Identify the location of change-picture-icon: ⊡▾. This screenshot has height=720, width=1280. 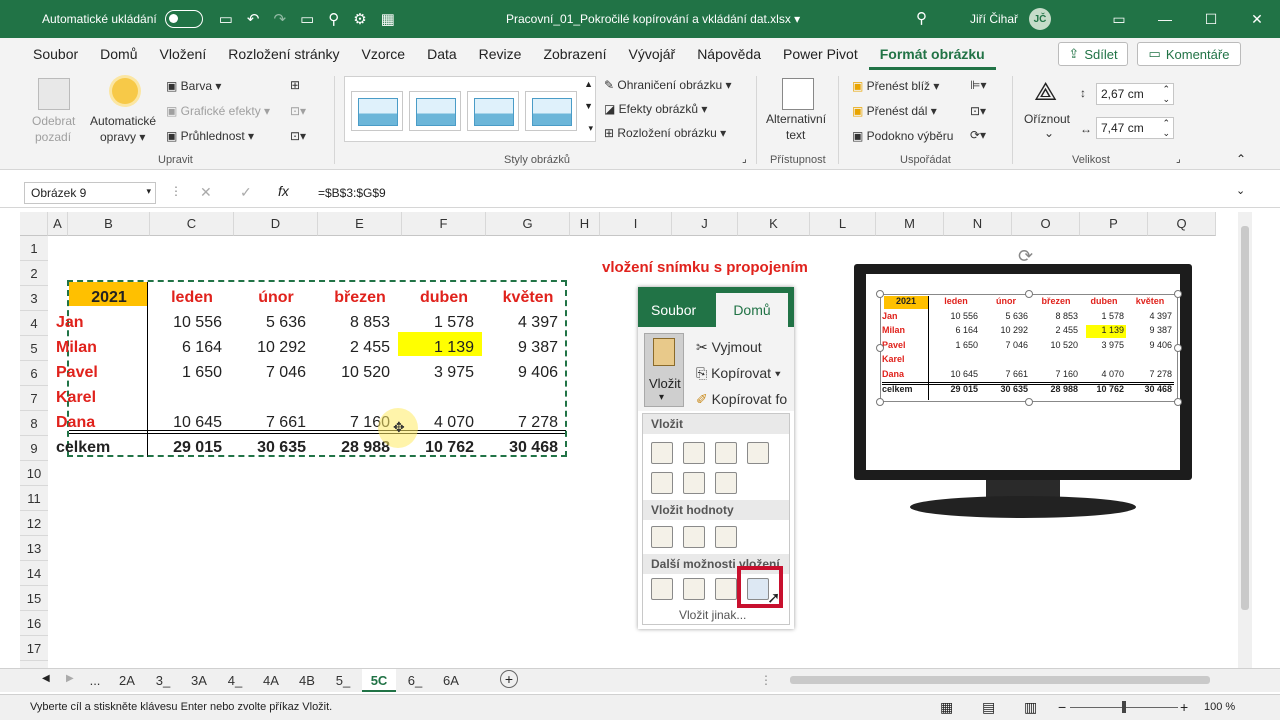
(298, 111).